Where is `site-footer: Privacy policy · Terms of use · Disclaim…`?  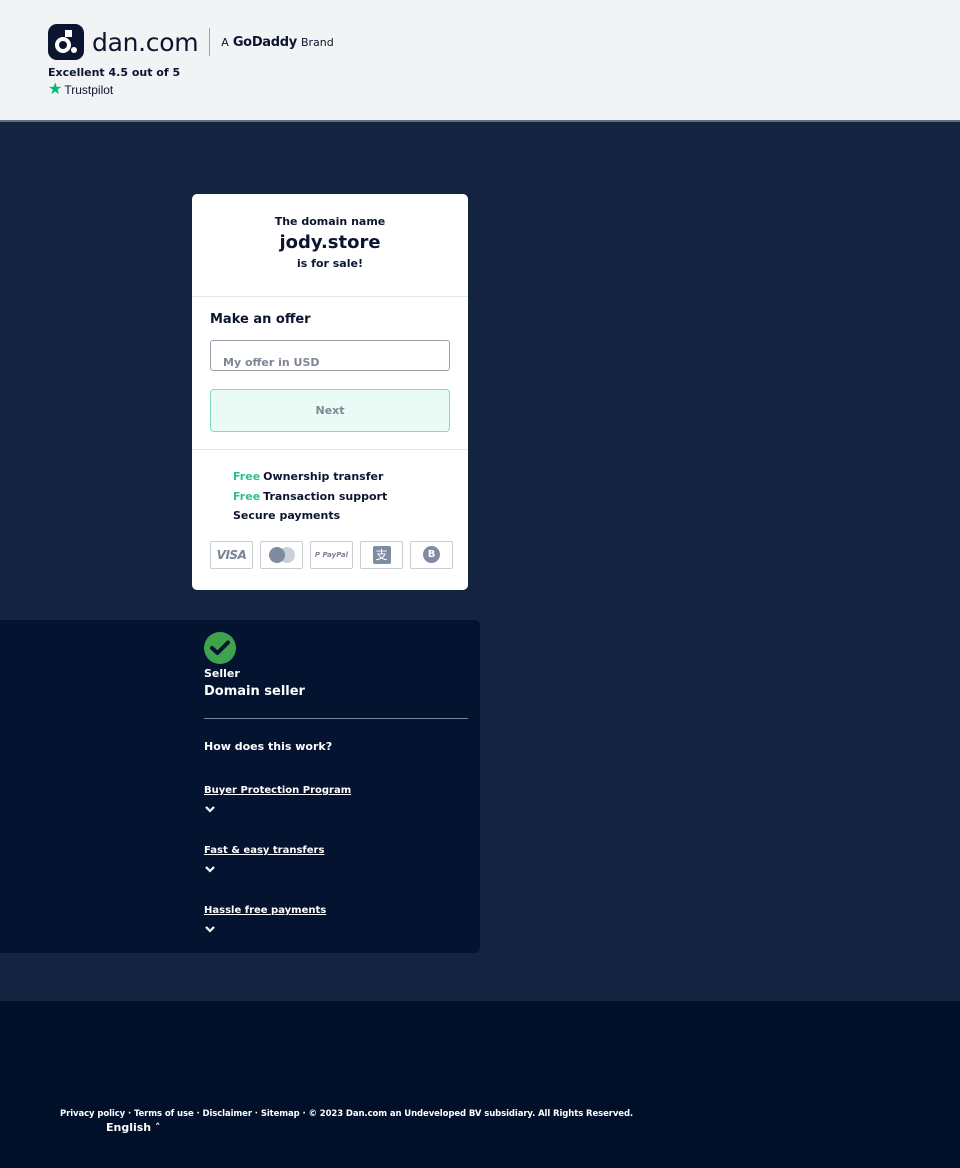 site-footer: Privacy policy · Terms of use · Disclaim… is located at coordinates (480, 1084).